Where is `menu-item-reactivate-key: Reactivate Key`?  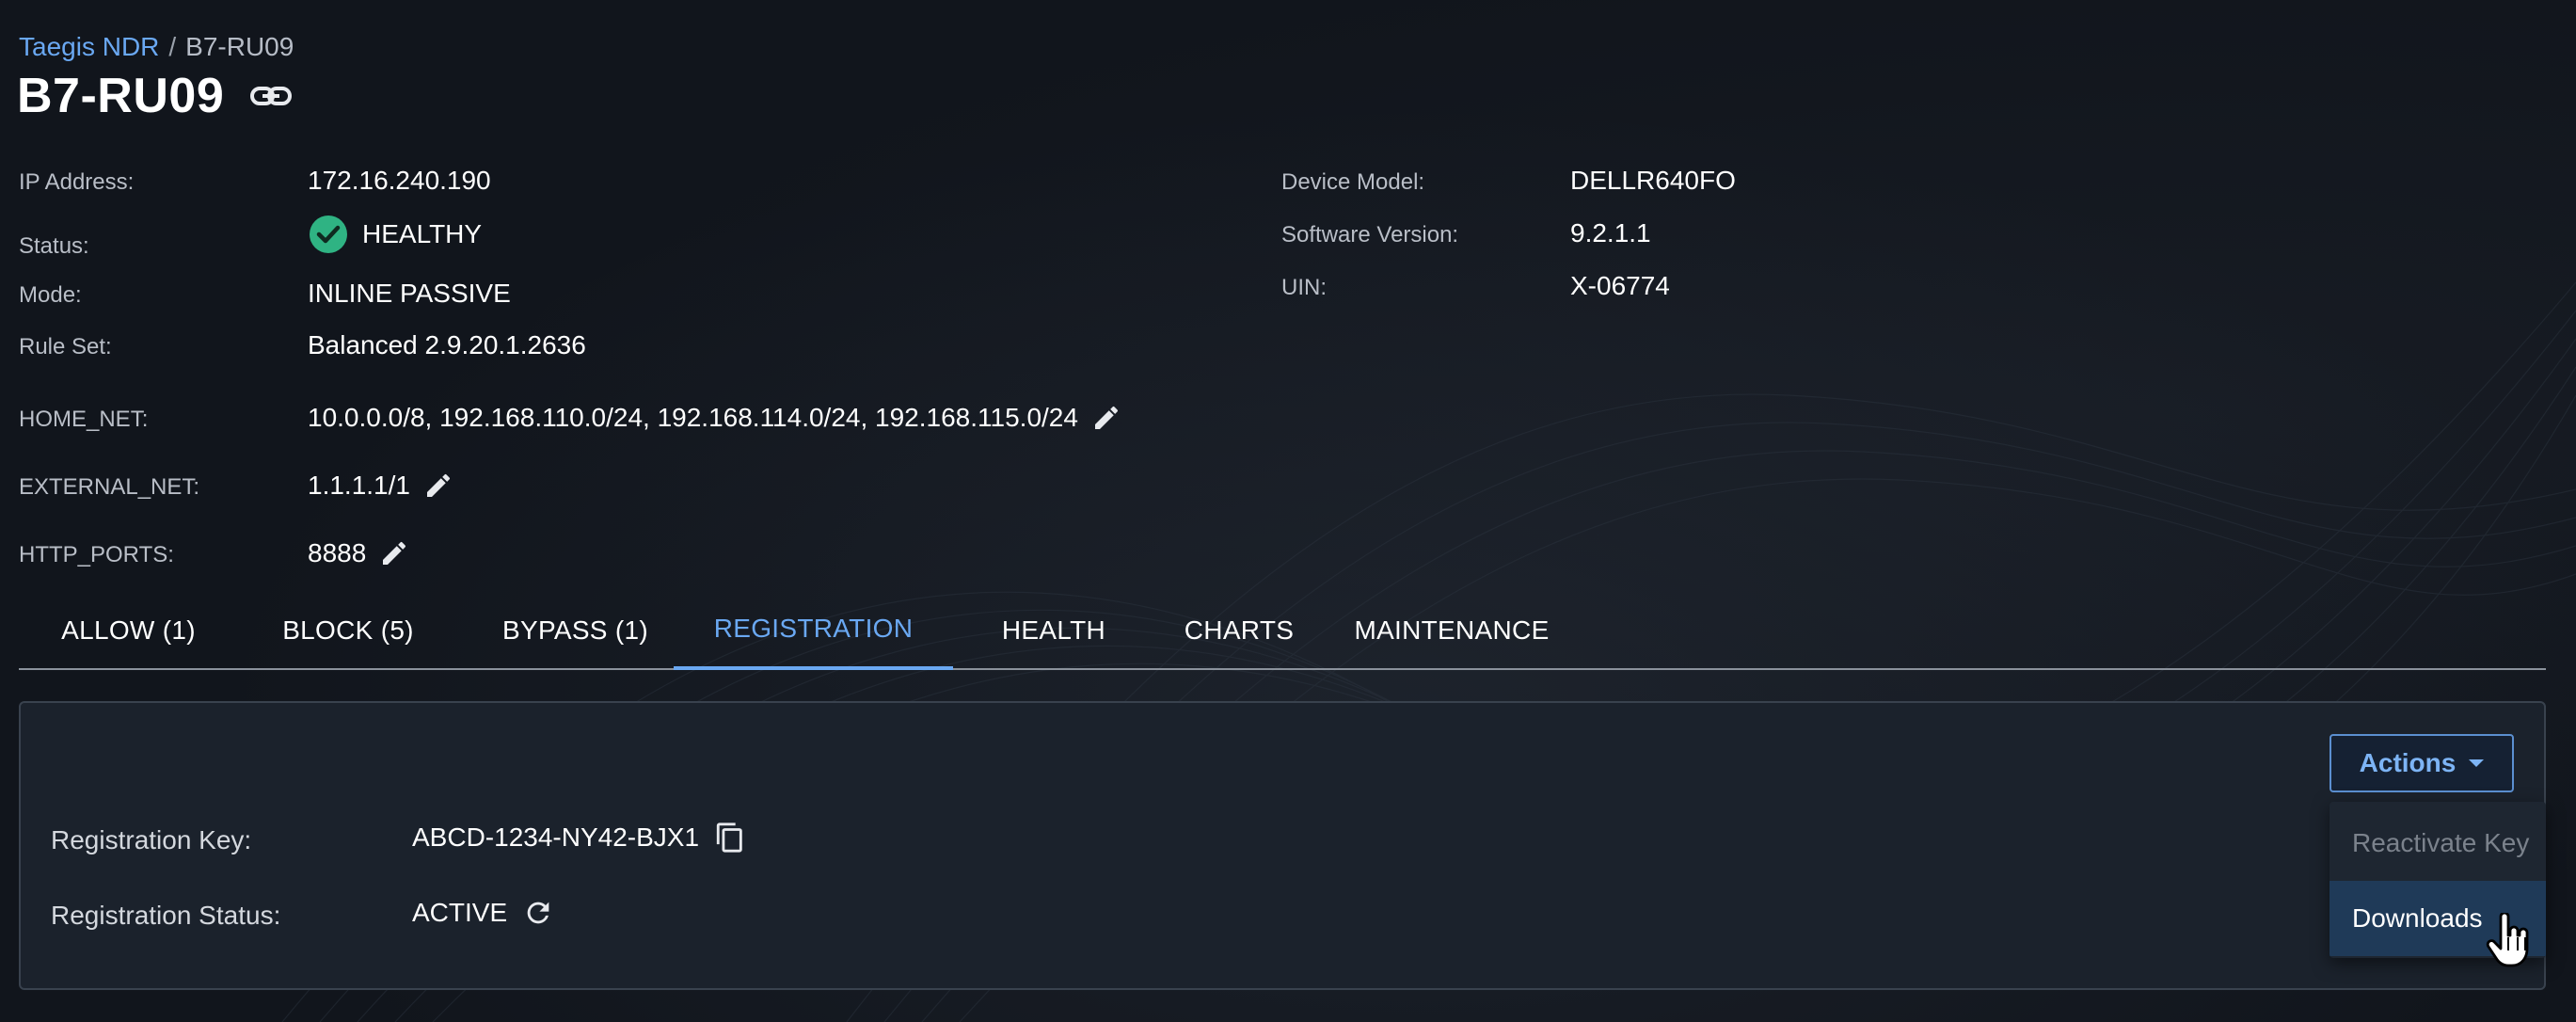 menu-item-reactivate-key: Reactivate Key is located at coordinates (2438, 843).